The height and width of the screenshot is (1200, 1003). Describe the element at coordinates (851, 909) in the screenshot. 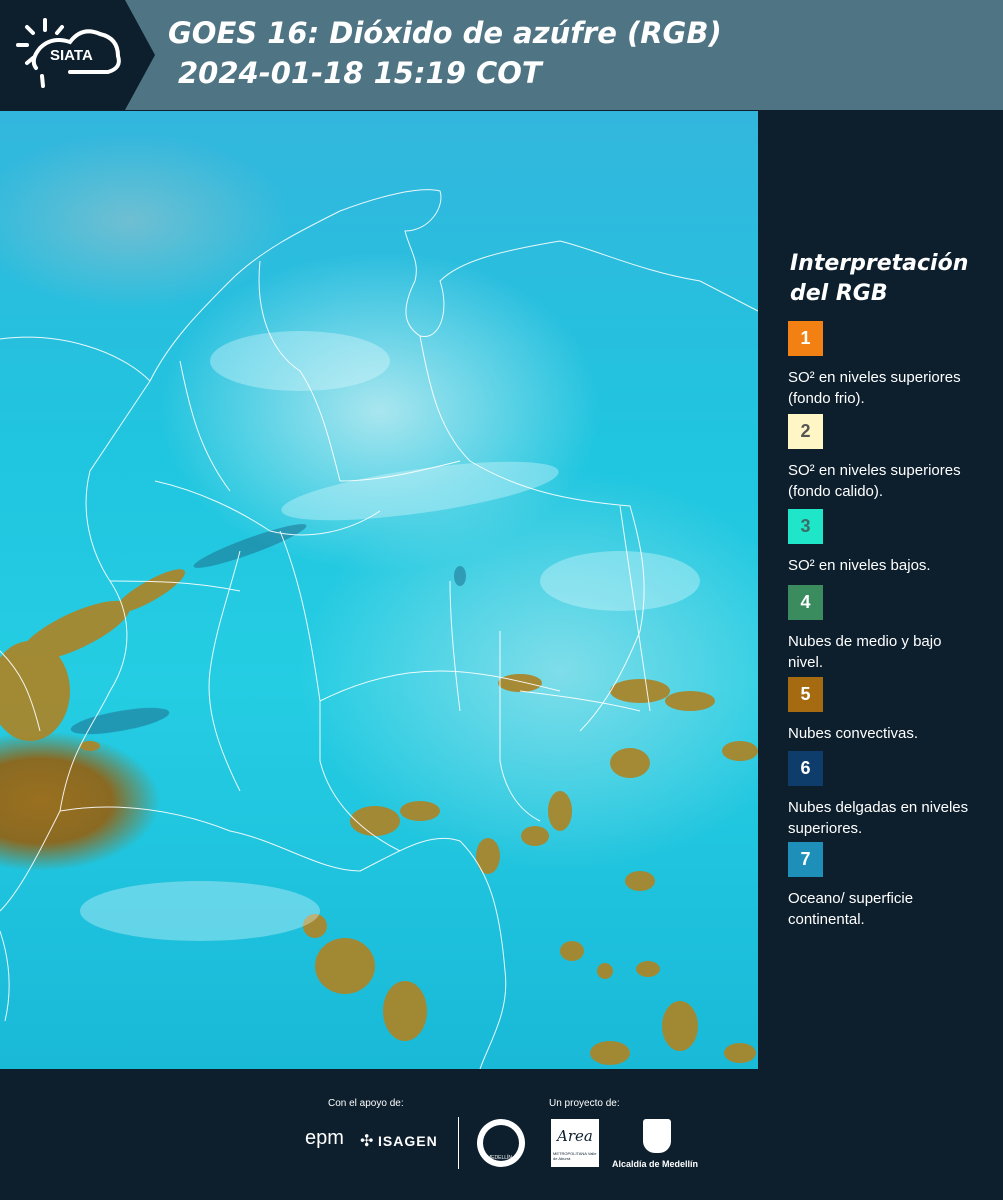

I see `legend-text: Oceano/ superficie continental.` at that location.